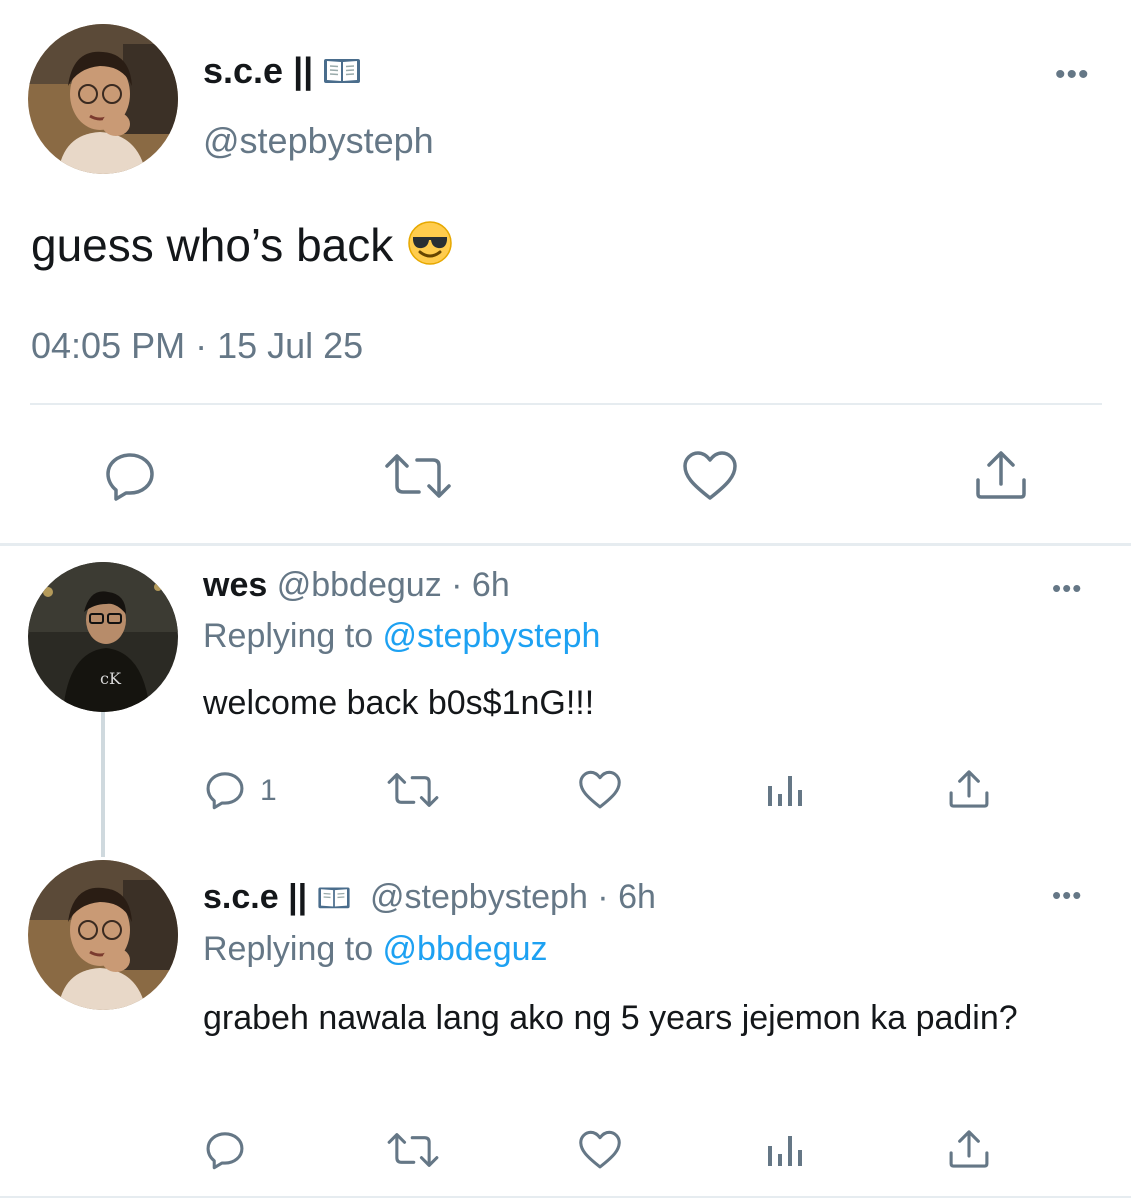 The width and height of the screenshot is (1131, 1200). I want to click on svg-text: cK, so click(111, 678).